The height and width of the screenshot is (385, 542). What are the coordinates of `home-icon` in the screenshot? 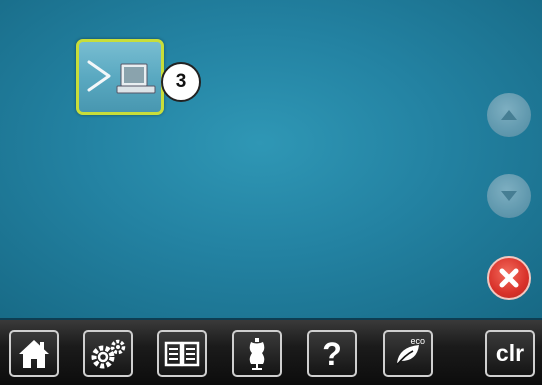 It's located at (34, 353).